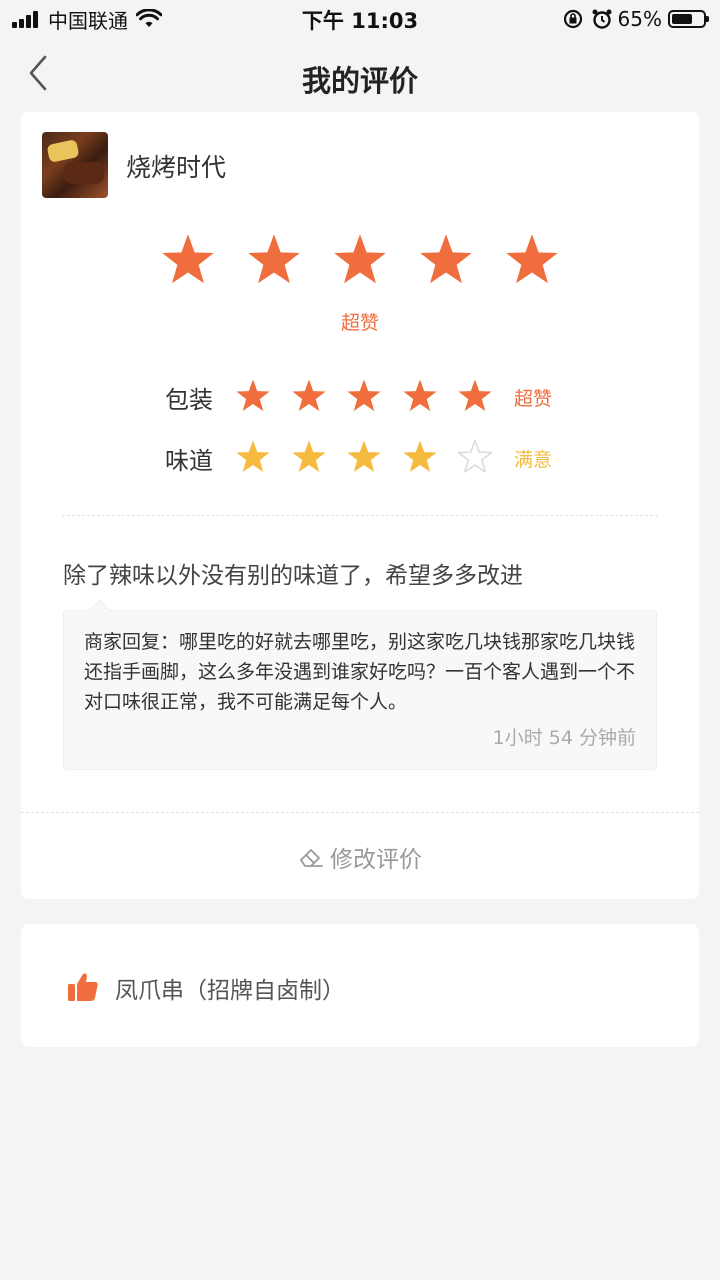 This screenshot has height=1280, width=720. What do you see at coordinates (572, 19) in the screenshot?
I see `rotation-lock-icon` at bounding box center [572, 19].